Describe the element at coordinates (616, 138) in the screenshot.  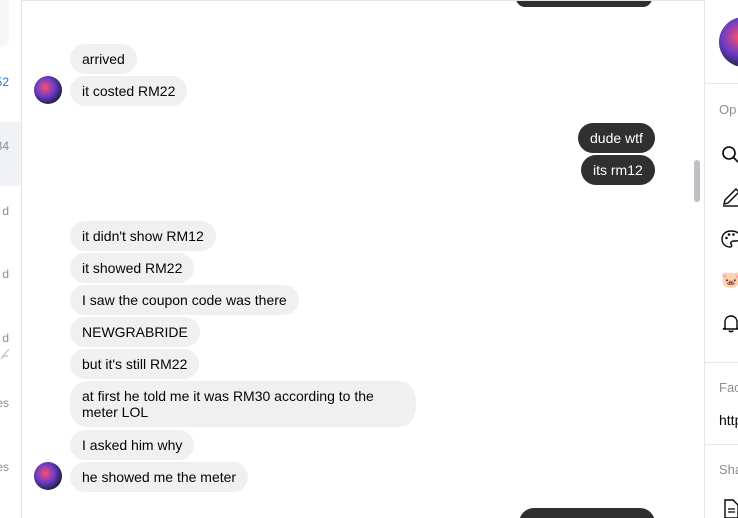
I see `message-bubble-outgoing: dude wtf` at that location.